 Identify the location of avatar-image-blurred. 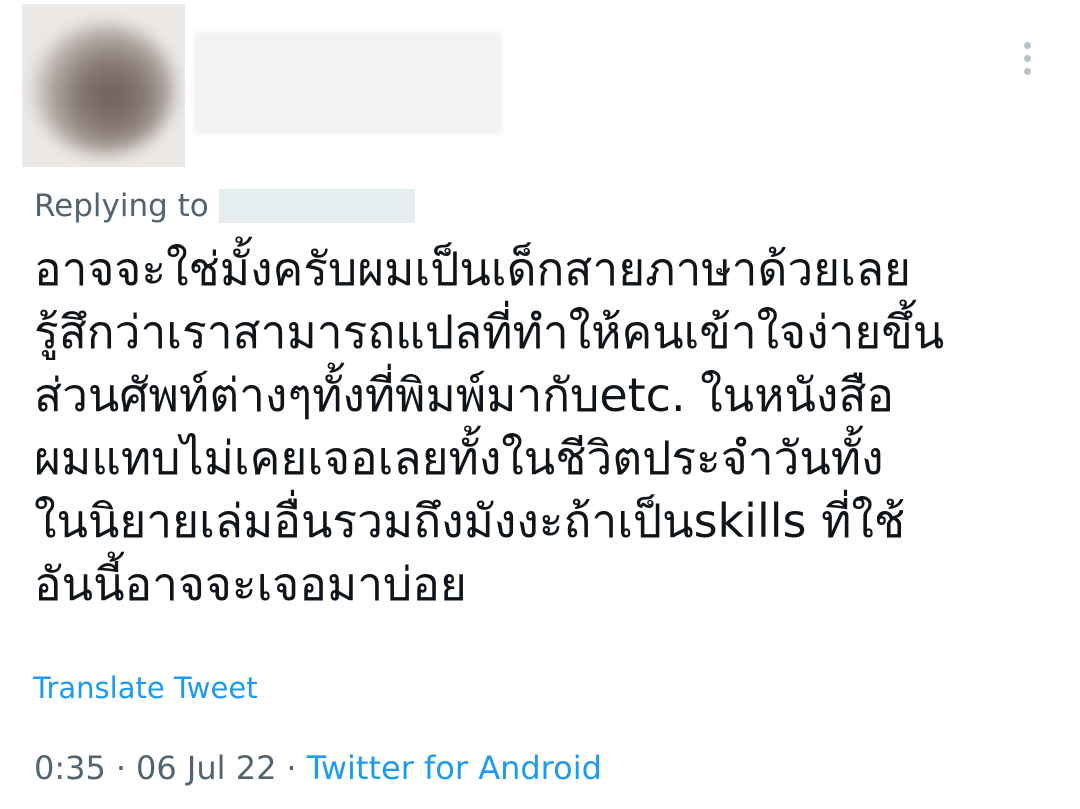
(104, 89).